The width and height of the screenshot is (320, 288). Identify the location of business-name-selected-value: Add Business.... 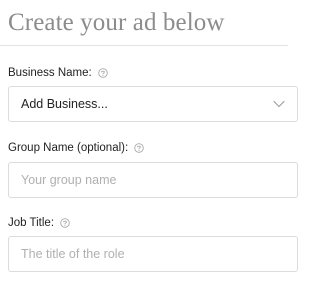
(64, 104).